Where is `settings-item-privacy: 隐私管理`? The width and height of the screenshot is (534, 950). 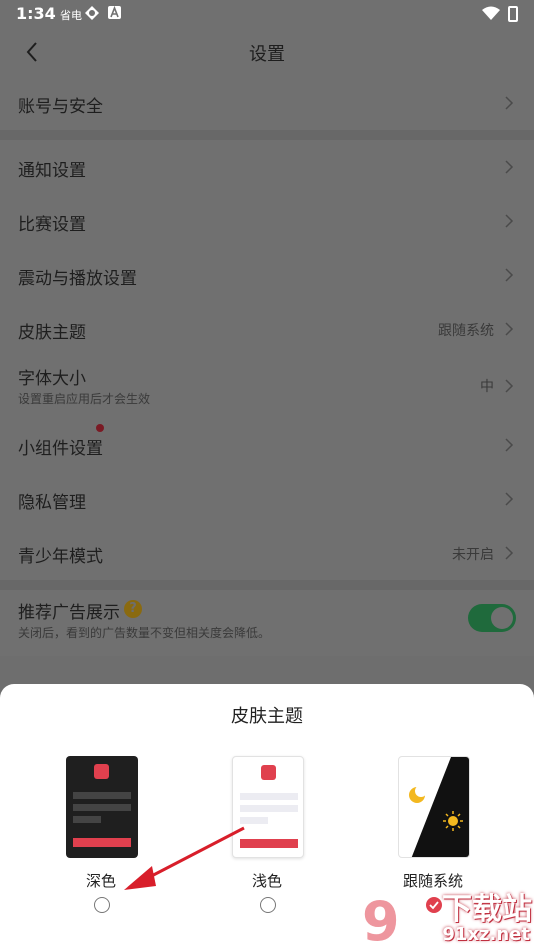 settings-item-privacy: 隐私管理 is located at coordinates (267, 499).